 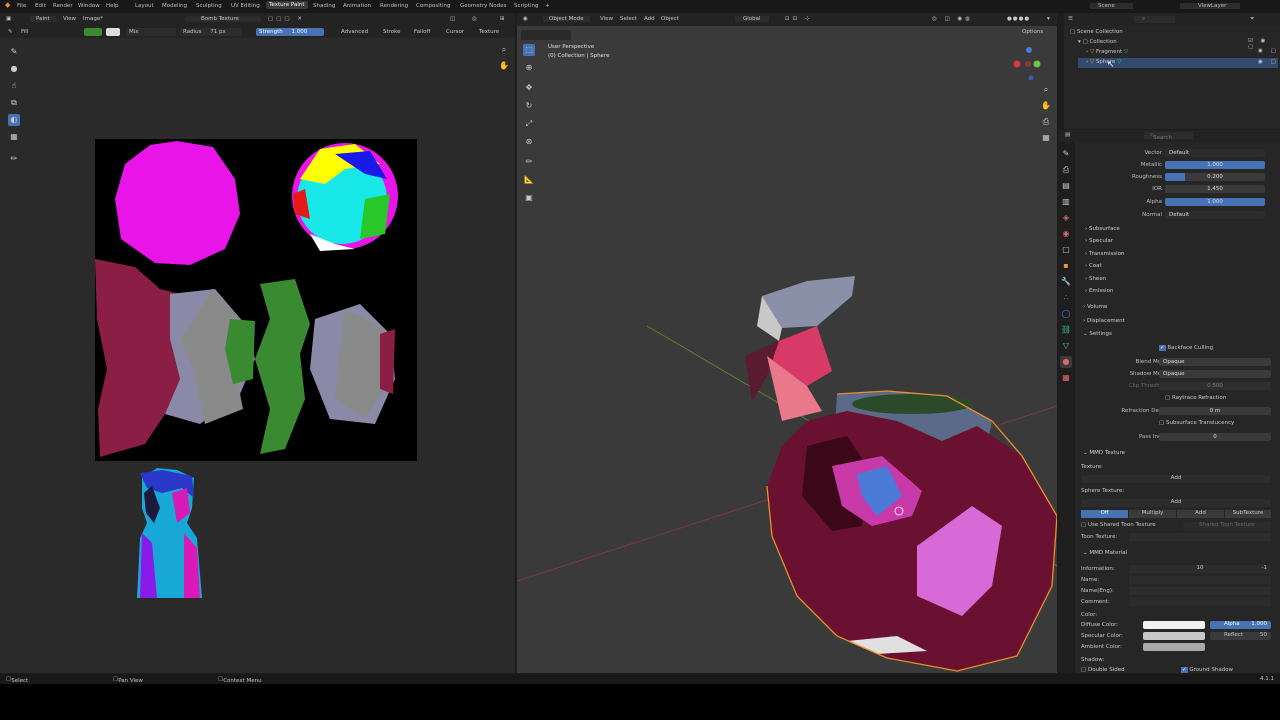 What do you see at coordinates (14, 120) in the screenshot?
I see `fill-tool-icon: ◐` at bounding box center [14, 120].